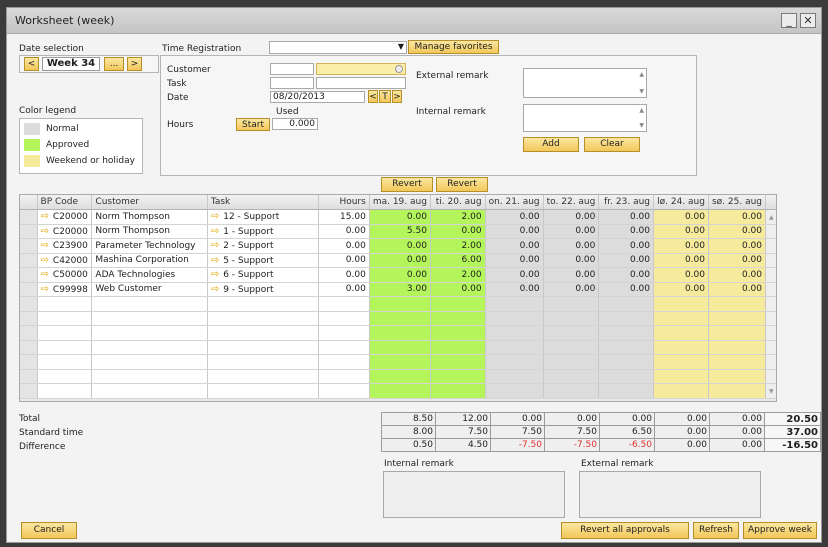 Image resolution: width=828 pixels, height=547 pixels. Describe the element at coordinates (681, 202) in the screenshot. I see `column-header: lø. 24. aug` at that location.